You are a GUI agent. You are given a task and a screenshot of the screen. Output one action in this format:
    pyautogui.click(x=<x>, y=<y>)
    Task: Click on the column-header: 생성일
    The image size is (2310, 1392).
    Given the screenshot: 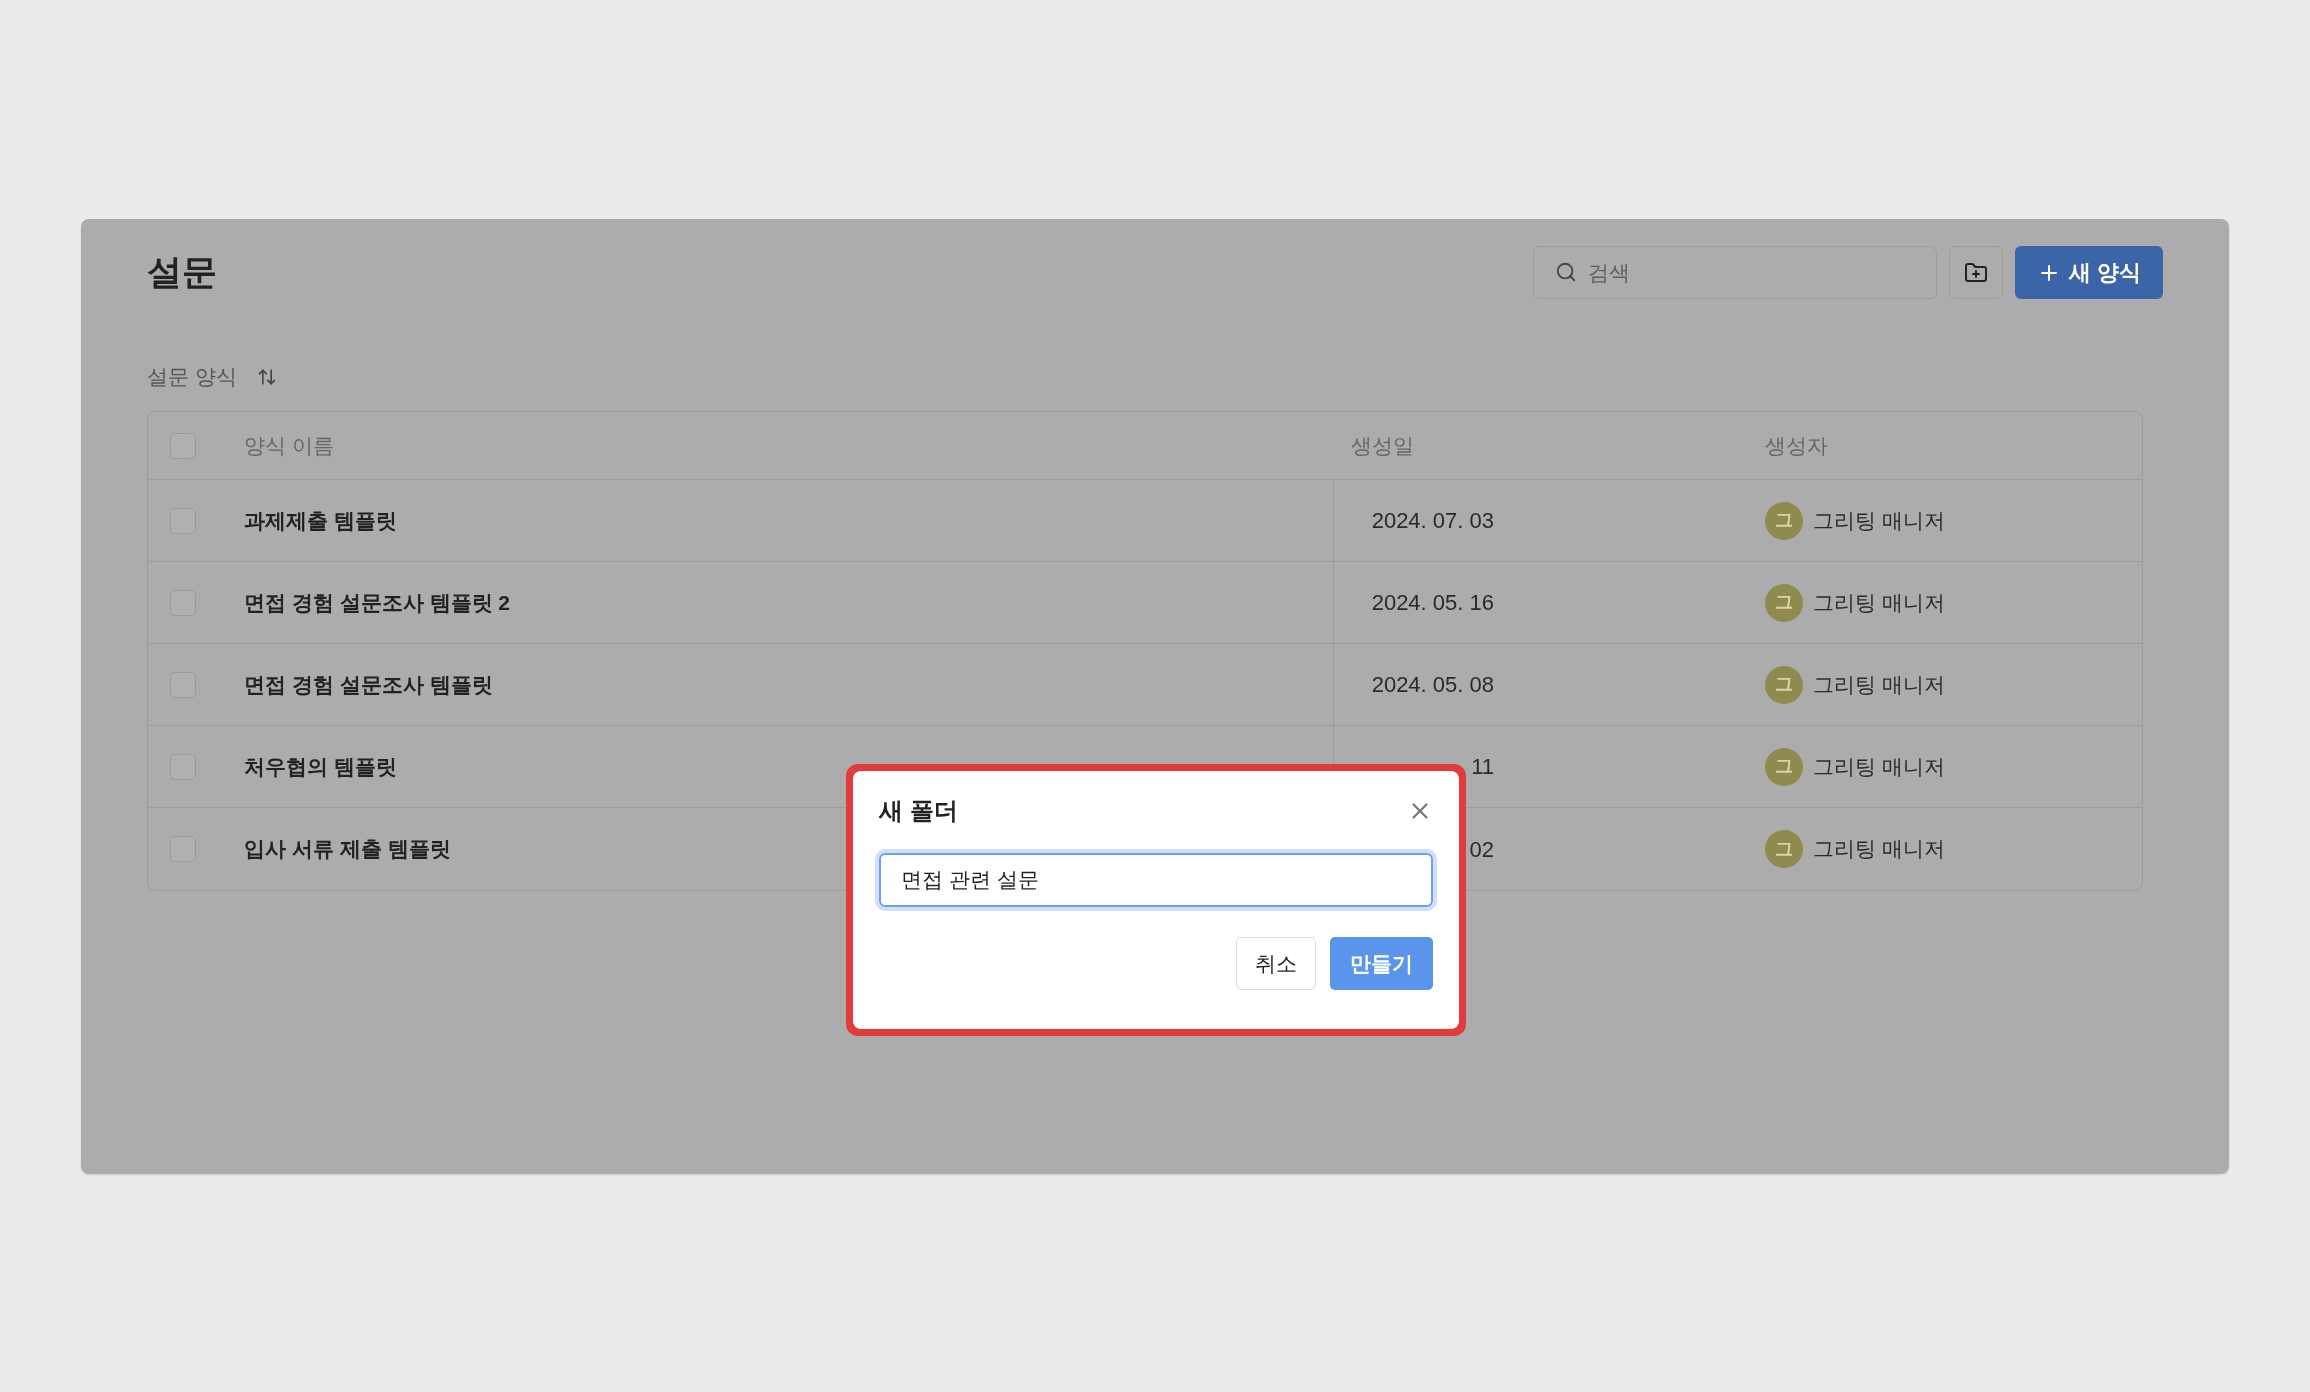 What is the action you would take?
    pyautogui.click(x=1382, y=445)
    